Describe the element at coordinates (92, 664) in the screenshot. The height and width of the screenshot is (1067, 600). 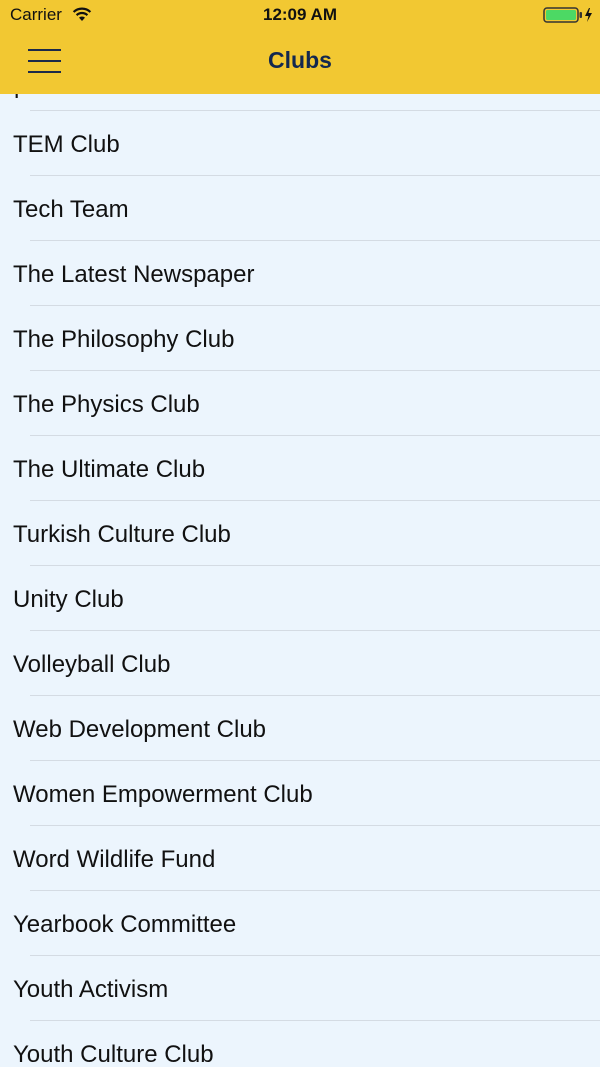
I see `list-item-label: Volleyball Club` at that location.